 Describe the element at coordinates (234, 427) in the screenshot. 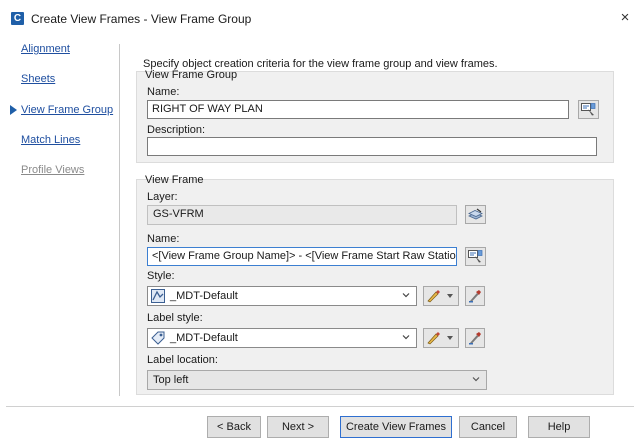

I see `back-button: < Back` at that location.